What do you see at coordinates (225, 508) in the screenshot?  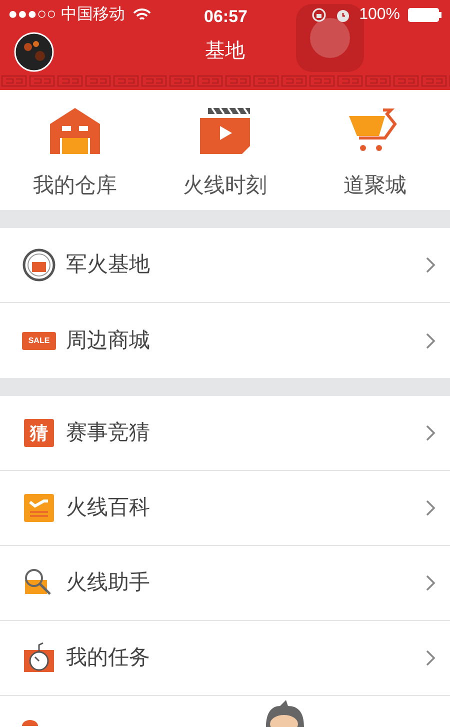 I see `list-row: 火线百科` at bounding box center [225, 508].